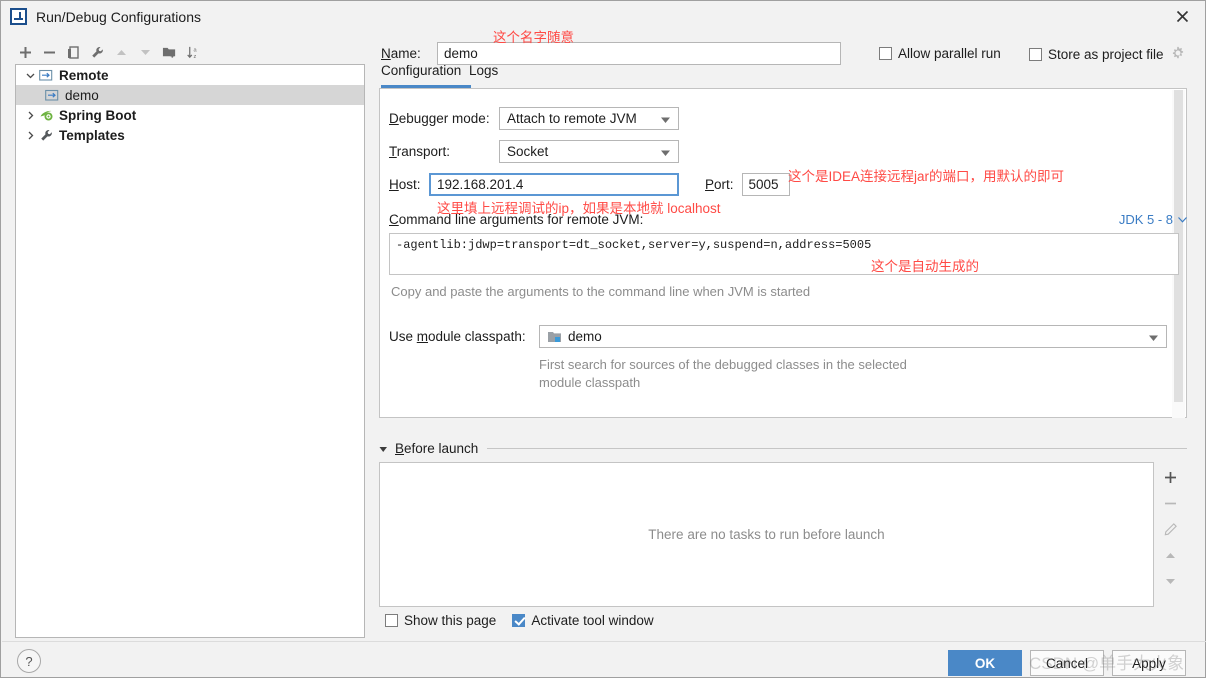  Describe the element at coordinates (421, 71) in the screenshot. I see `tab-configuration: Configuration` at that location.